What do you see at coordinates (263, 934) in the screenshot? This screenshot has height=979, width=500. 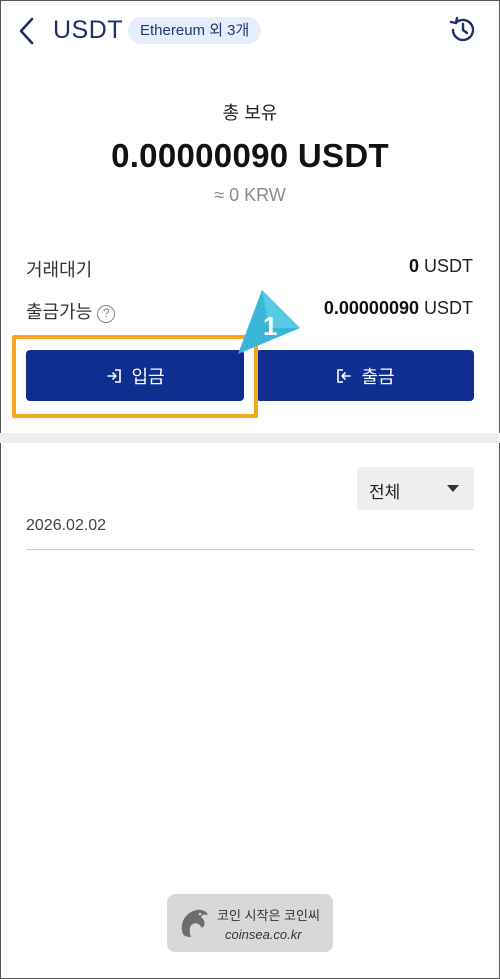 I see `watermark-url: coinsea.co.kr` at bounding box center [263, 934].